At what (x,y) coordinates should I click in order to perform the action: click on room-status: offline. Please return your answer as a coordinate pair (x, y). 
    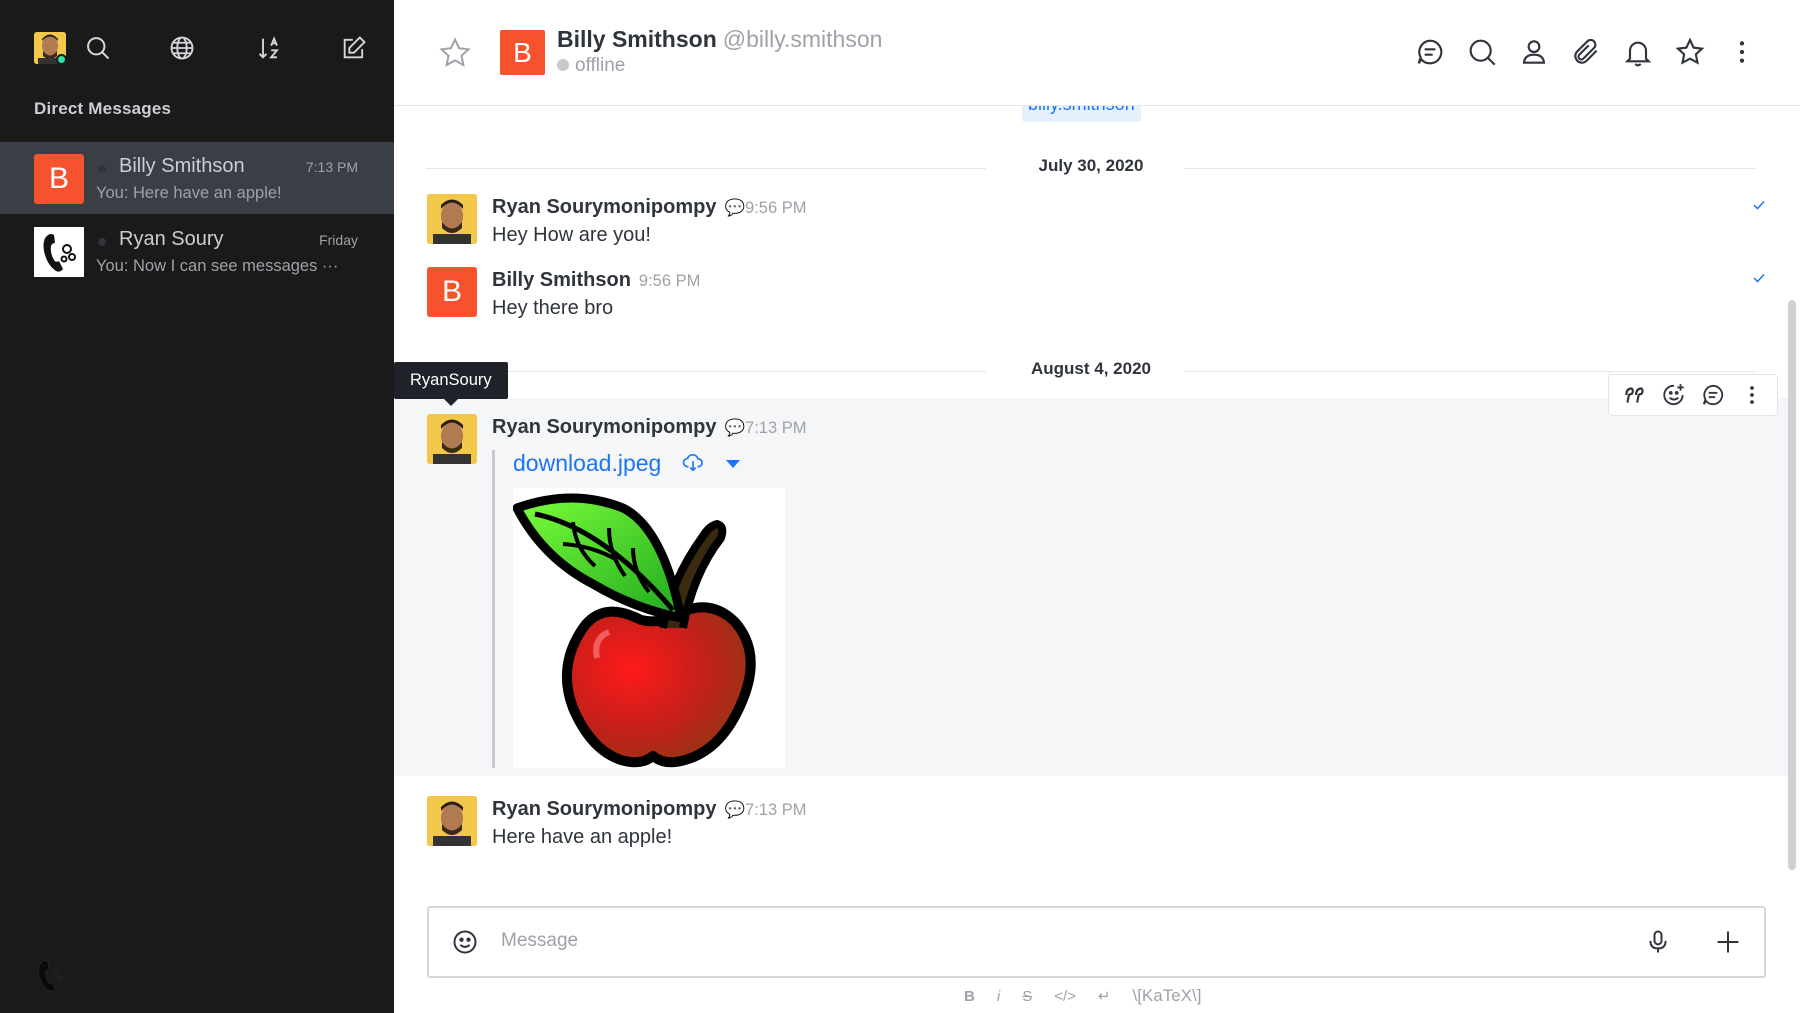
    Looking at the image, I should click on (591, 66).